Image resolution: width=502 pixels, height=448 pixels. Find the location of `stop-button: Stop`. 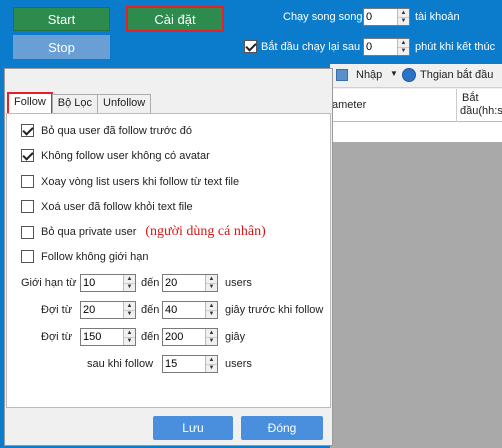

stop-button: Stop is located at coordinates (61, 47).